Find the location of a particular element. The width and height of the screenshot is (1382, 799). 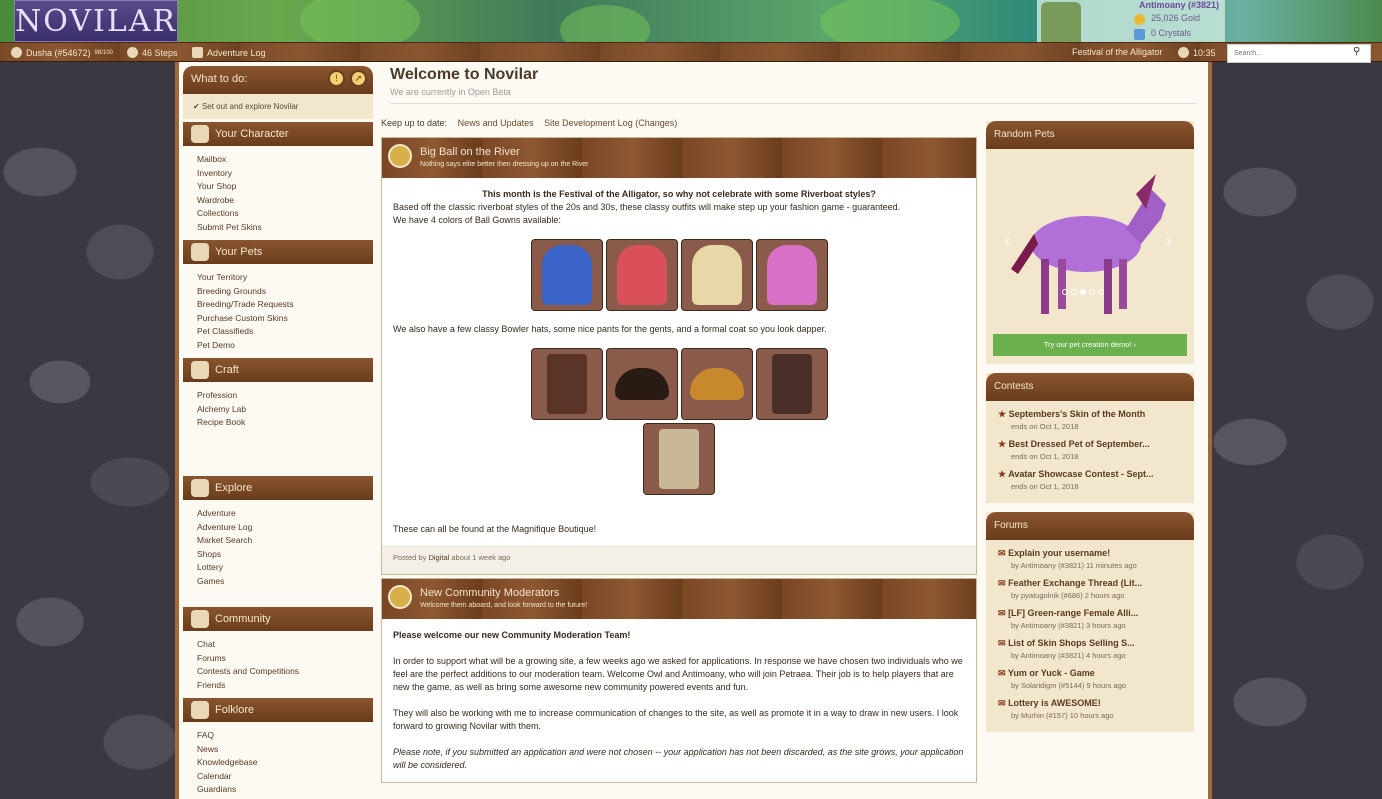

contest-title: Septembers's Skin of the Month is located at coordinates (1077, 414).